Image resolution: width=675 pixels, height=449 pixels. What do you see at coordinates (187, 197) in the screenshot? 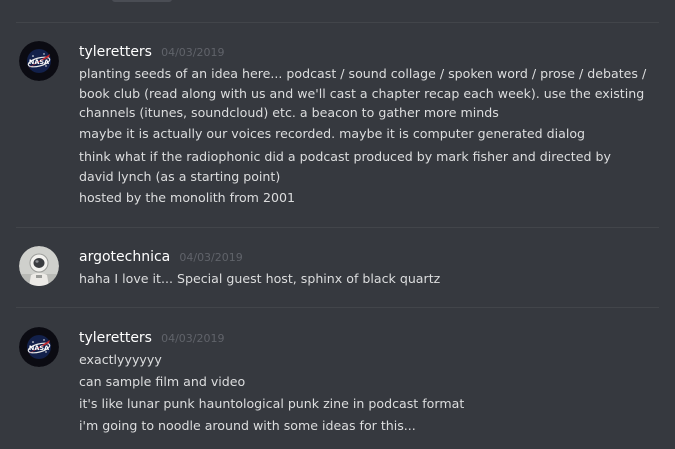
I see `message-text: hosted by the monolith from 2001` at bounding box center [187, 197].